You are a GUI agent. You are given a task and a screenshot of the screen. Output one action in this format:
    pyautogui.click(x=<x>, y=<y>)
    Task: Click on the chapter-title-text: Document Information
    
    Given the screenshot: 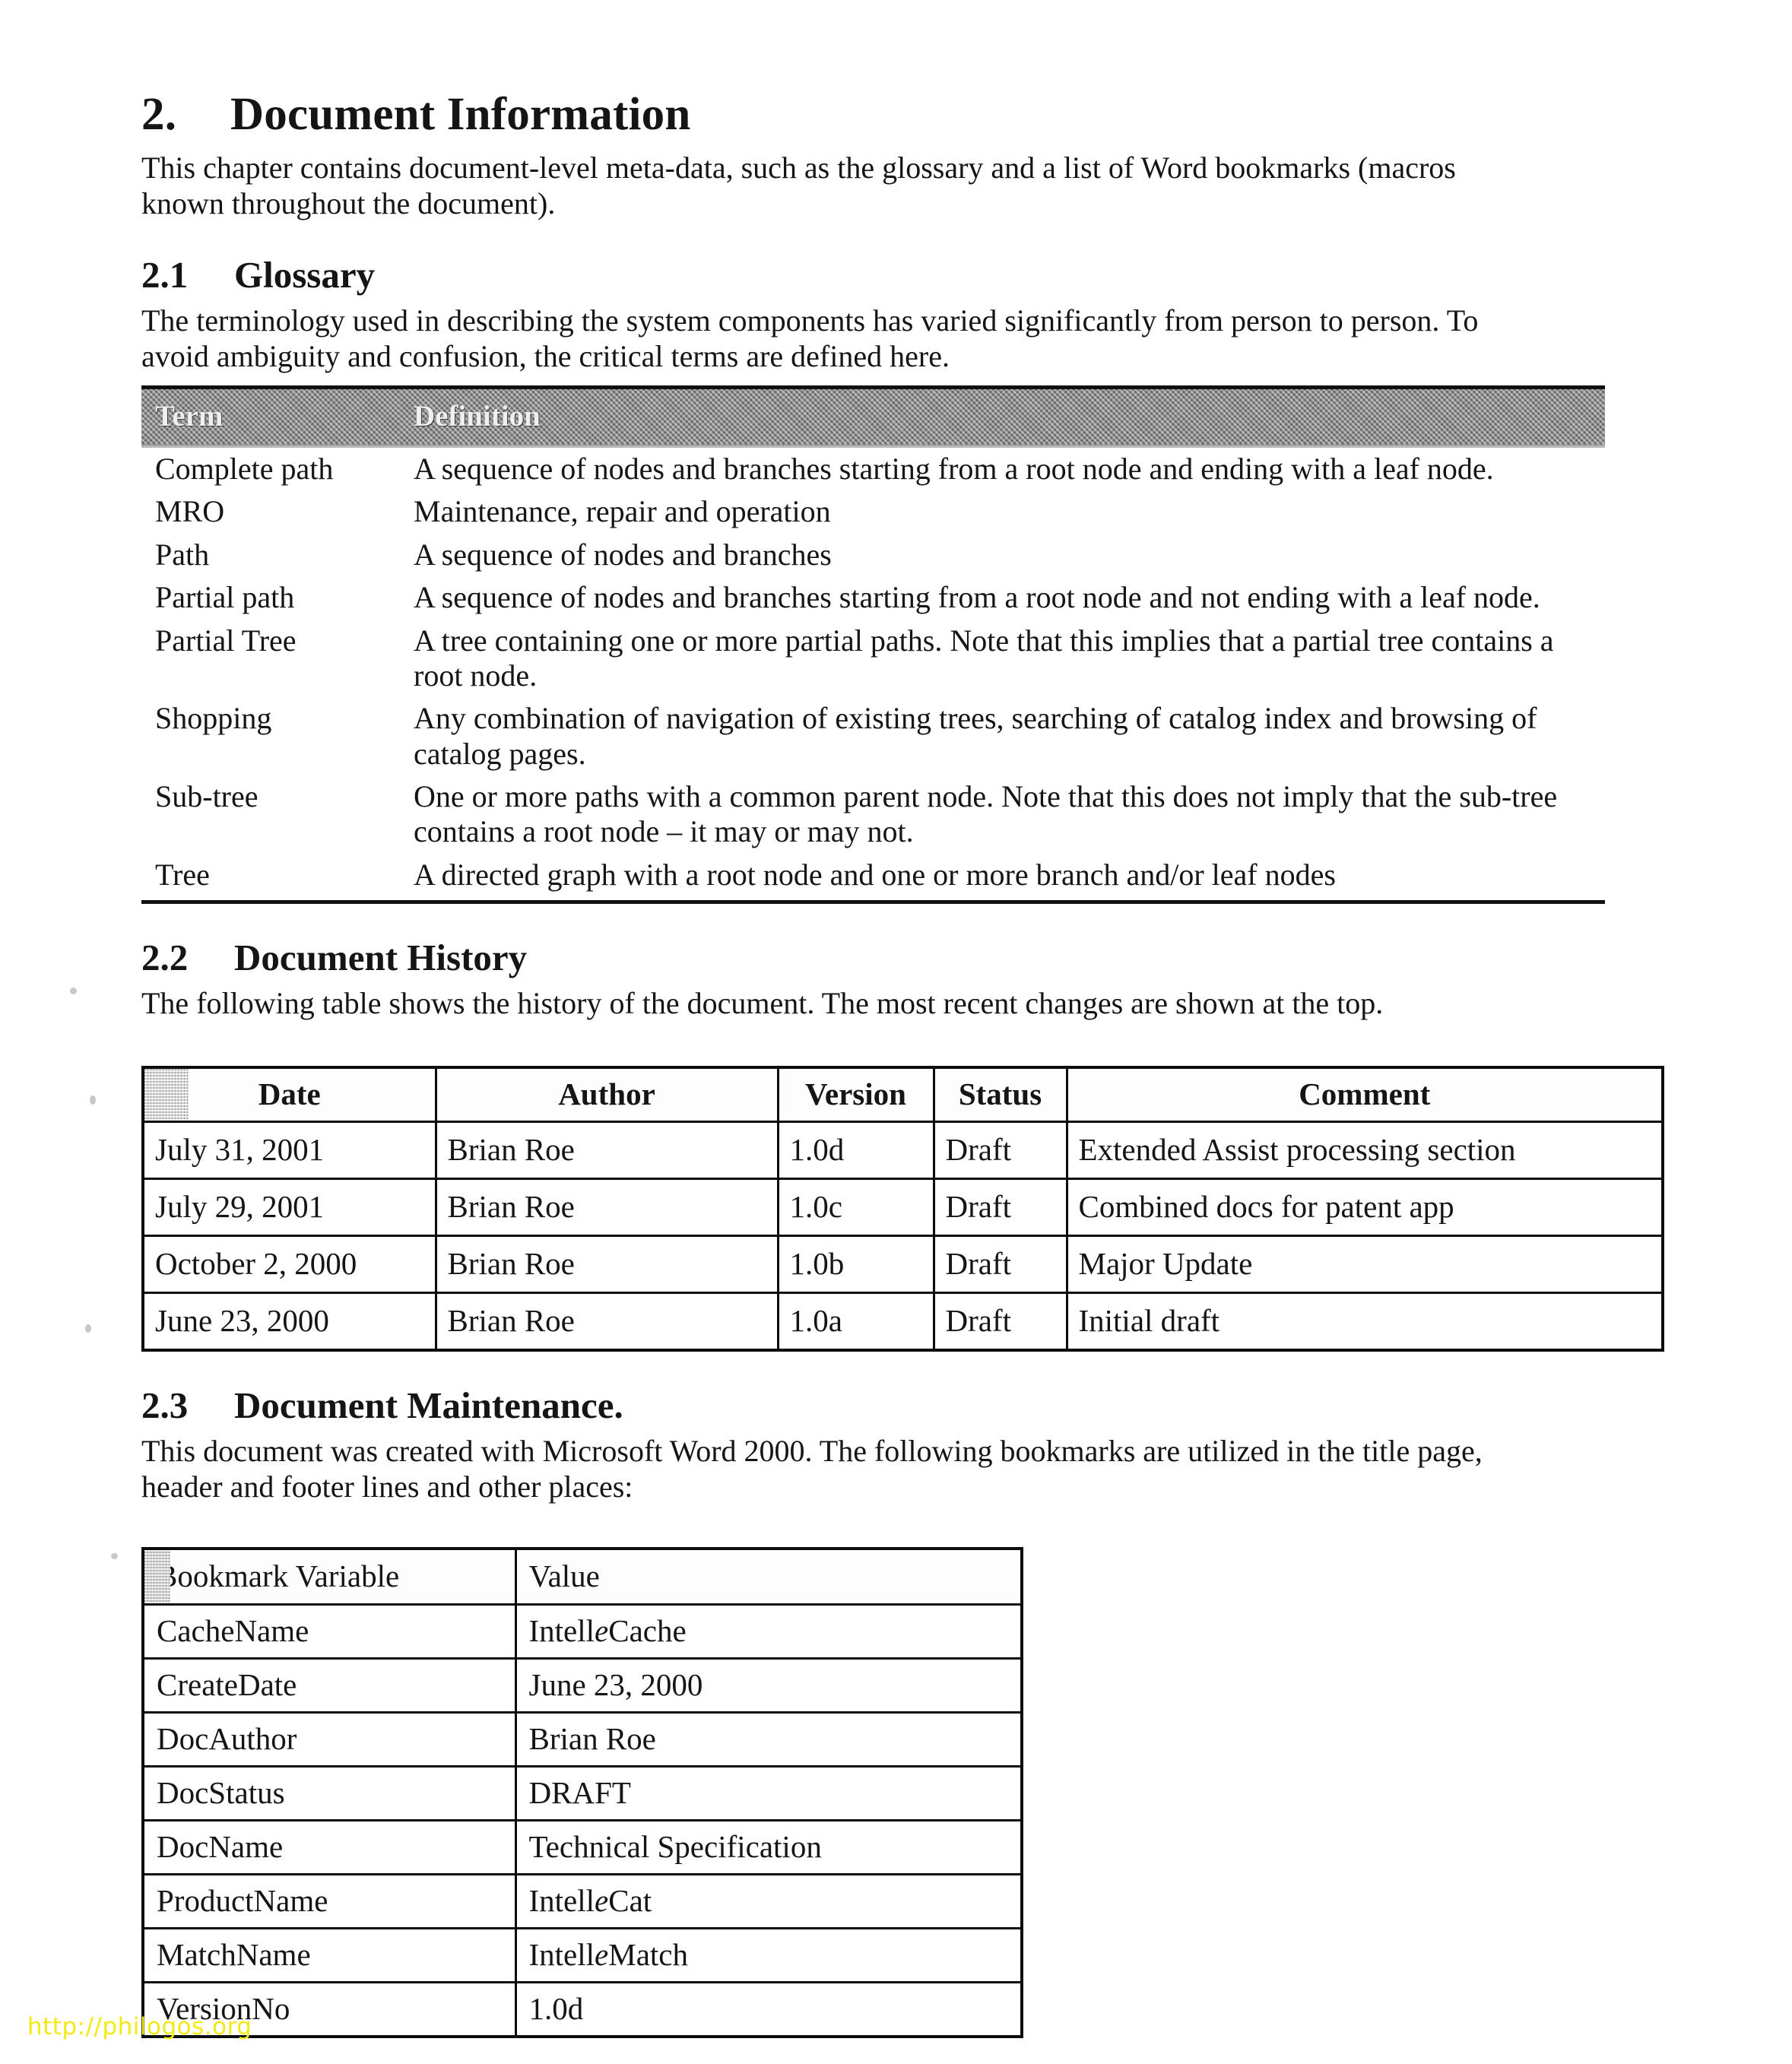 What is the action you would take?
    pyautogui.click(x=461, y=114)
    